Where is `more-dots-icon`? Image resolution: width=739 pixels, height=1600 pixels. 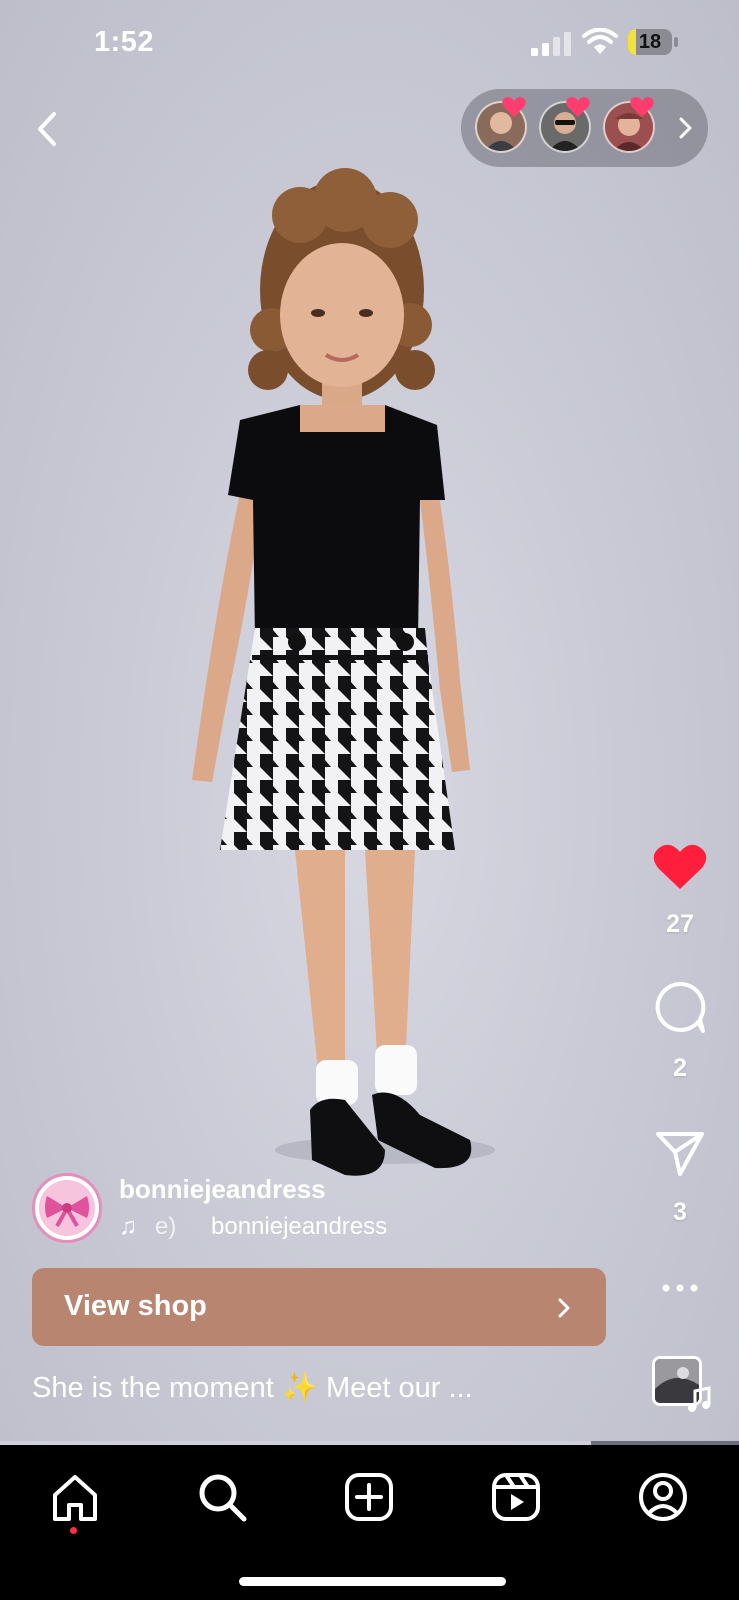 more-dots-icon is located at coordinates (680, 1288).